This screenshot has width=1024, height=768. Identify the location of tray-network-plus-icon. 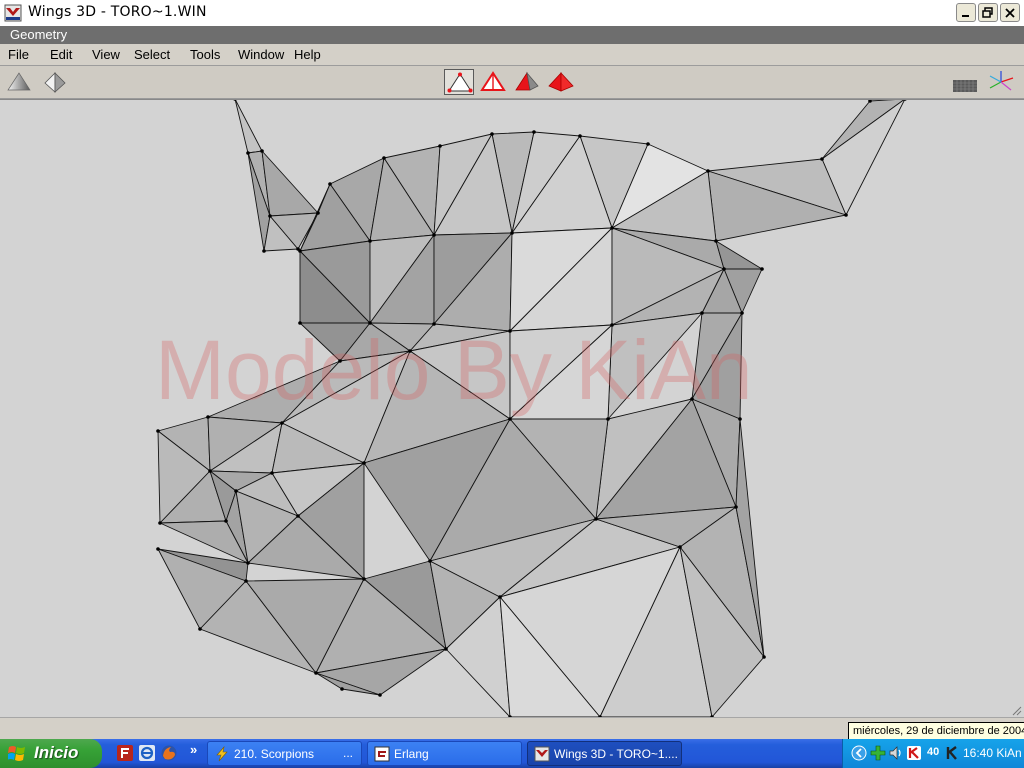
(878, 753).